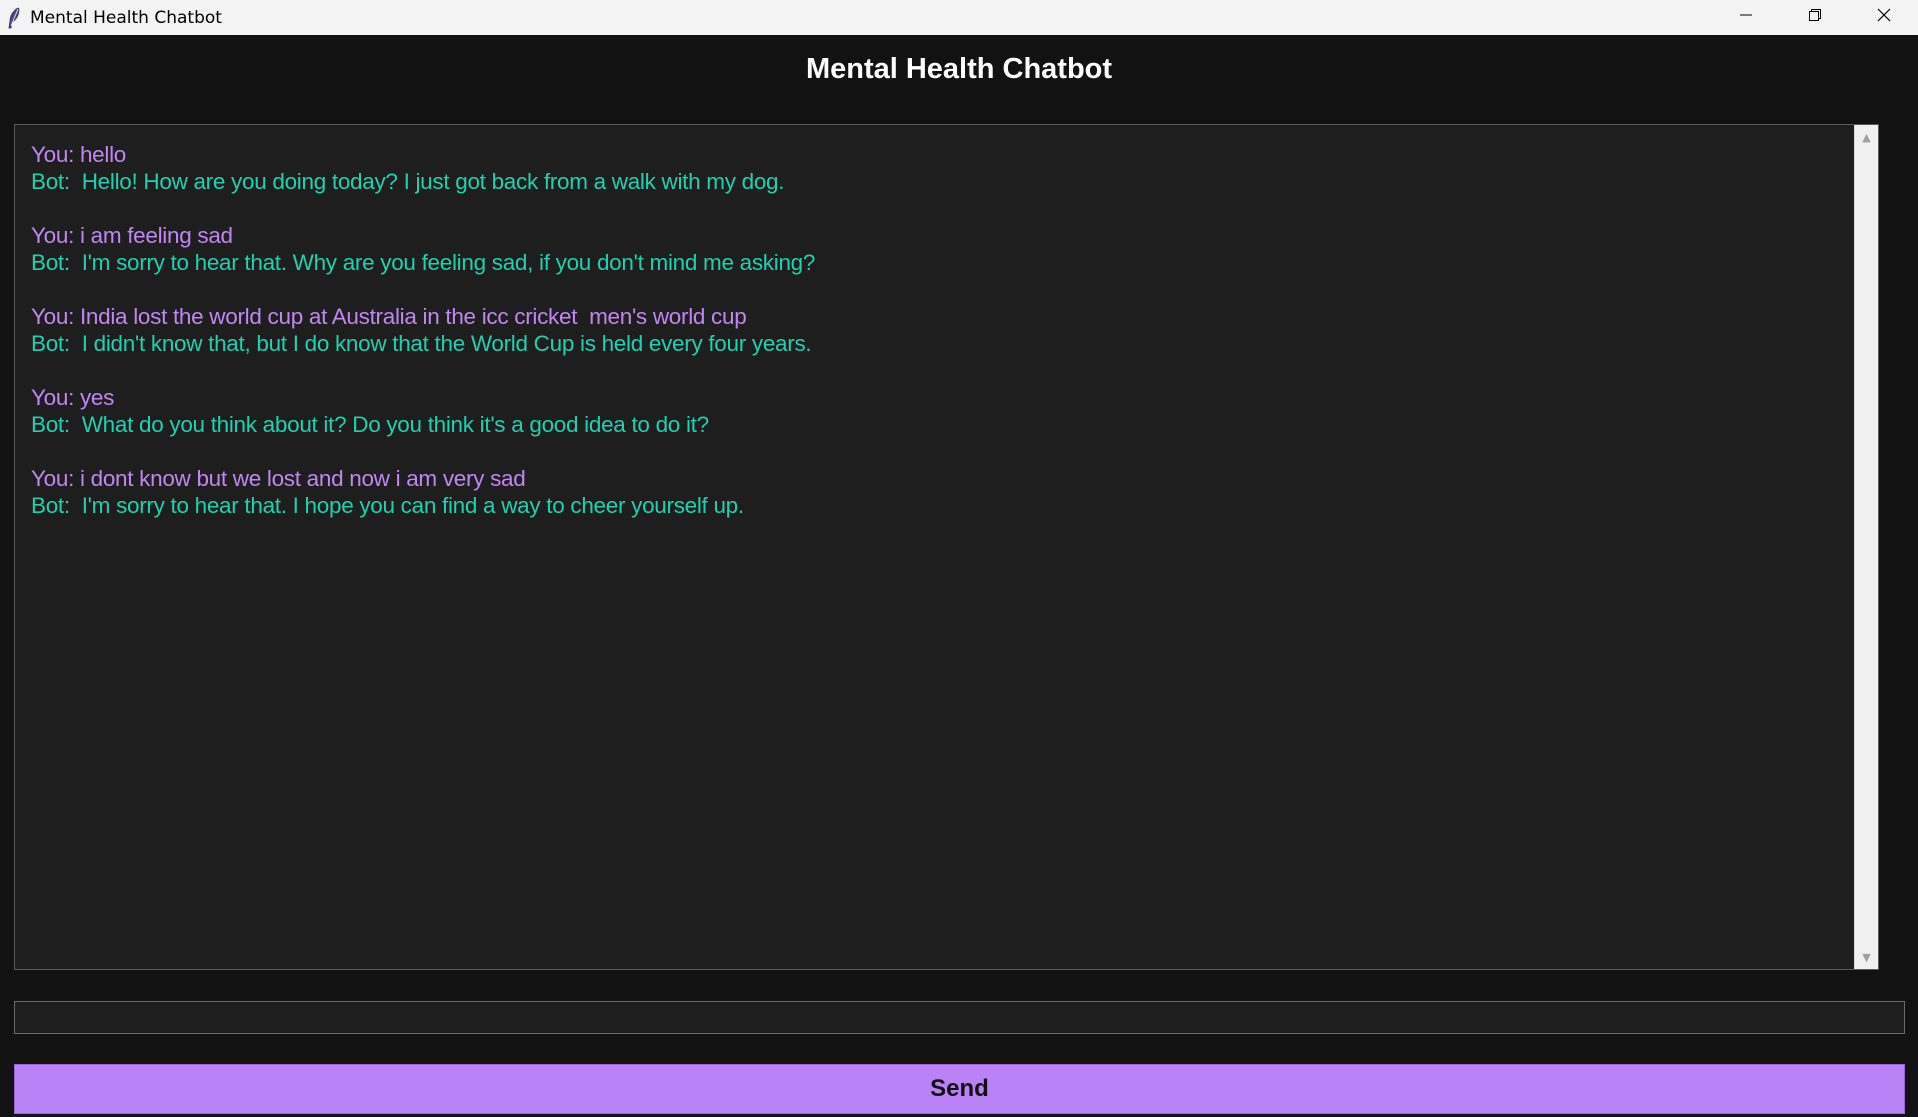 This screenshot has width=1918, height=1117. What do you see at coordinates (132, 235) in the screenshot?
I see `user-message: You: i am feeling sad` at bounding box center [132, 235].